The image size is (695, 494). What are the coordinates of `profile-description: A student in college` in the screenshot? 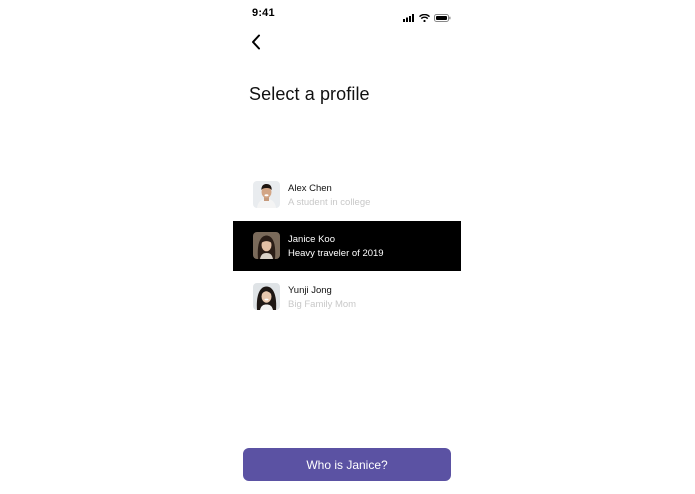 It's located at (329, 202).